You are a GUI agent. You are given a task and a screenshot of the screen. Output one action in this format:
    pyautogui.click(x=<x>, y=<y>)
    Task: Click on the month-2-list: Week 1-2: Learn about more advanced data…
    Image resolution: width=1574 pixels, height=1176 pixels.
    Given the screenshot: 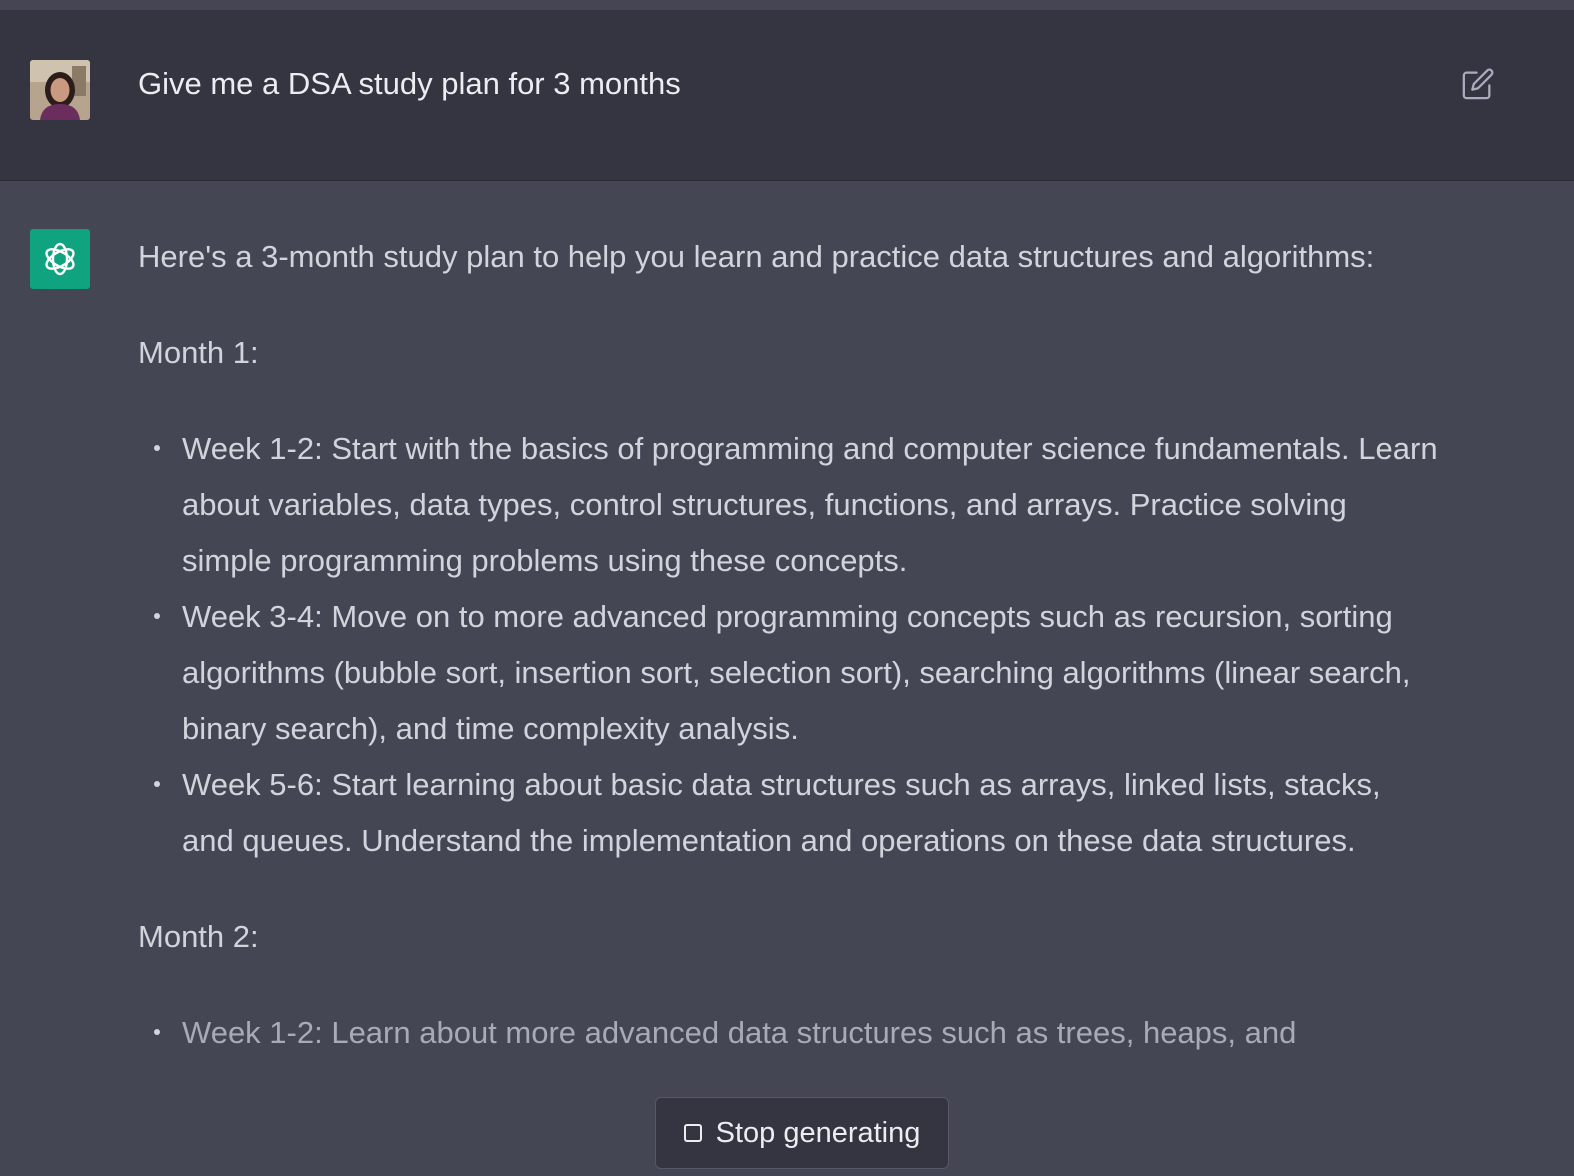 What is the action you would take?
    pyautogui.click(x=788, y=1033)
    